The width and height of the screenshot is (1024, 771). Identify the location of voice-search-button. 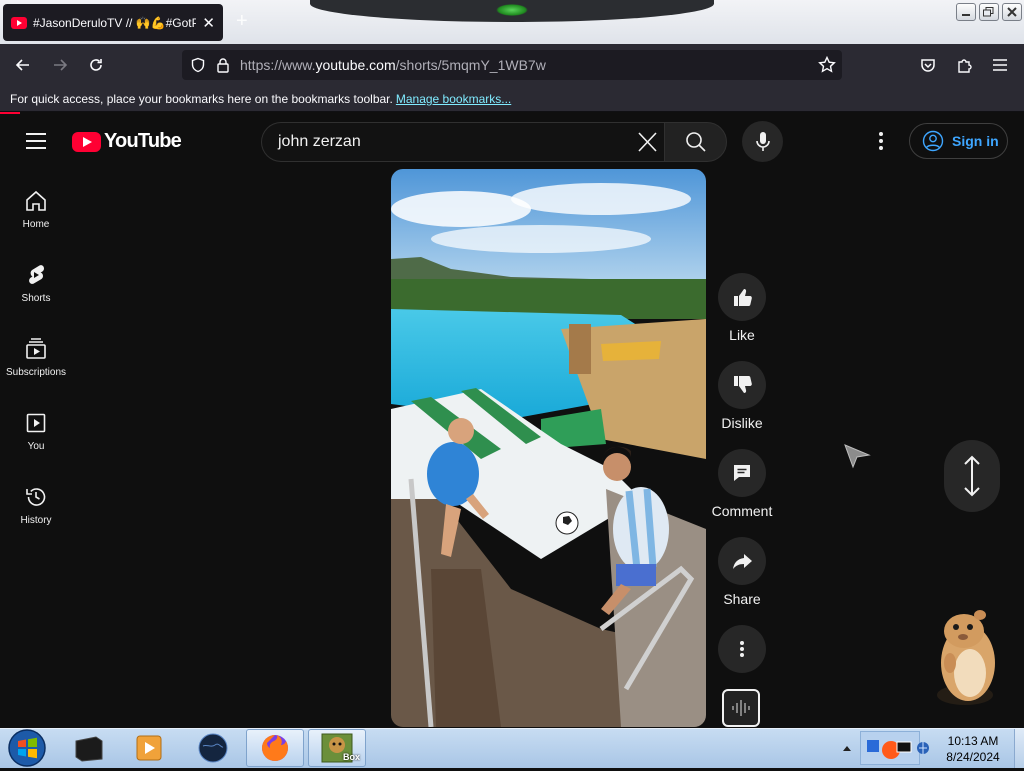
(762, 141).